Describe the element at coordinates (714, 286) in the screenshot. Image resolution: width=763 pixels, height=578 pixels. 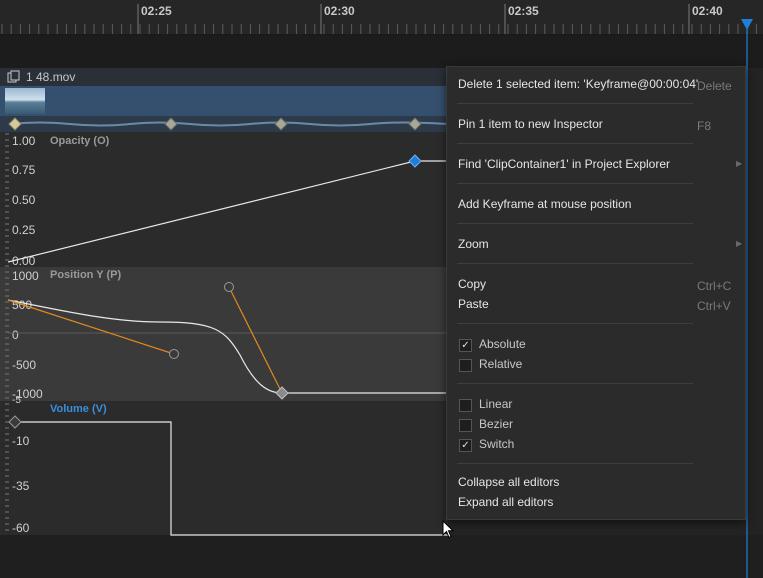
I see `menu-shortcut-copy: Ctrl+C` at that location.